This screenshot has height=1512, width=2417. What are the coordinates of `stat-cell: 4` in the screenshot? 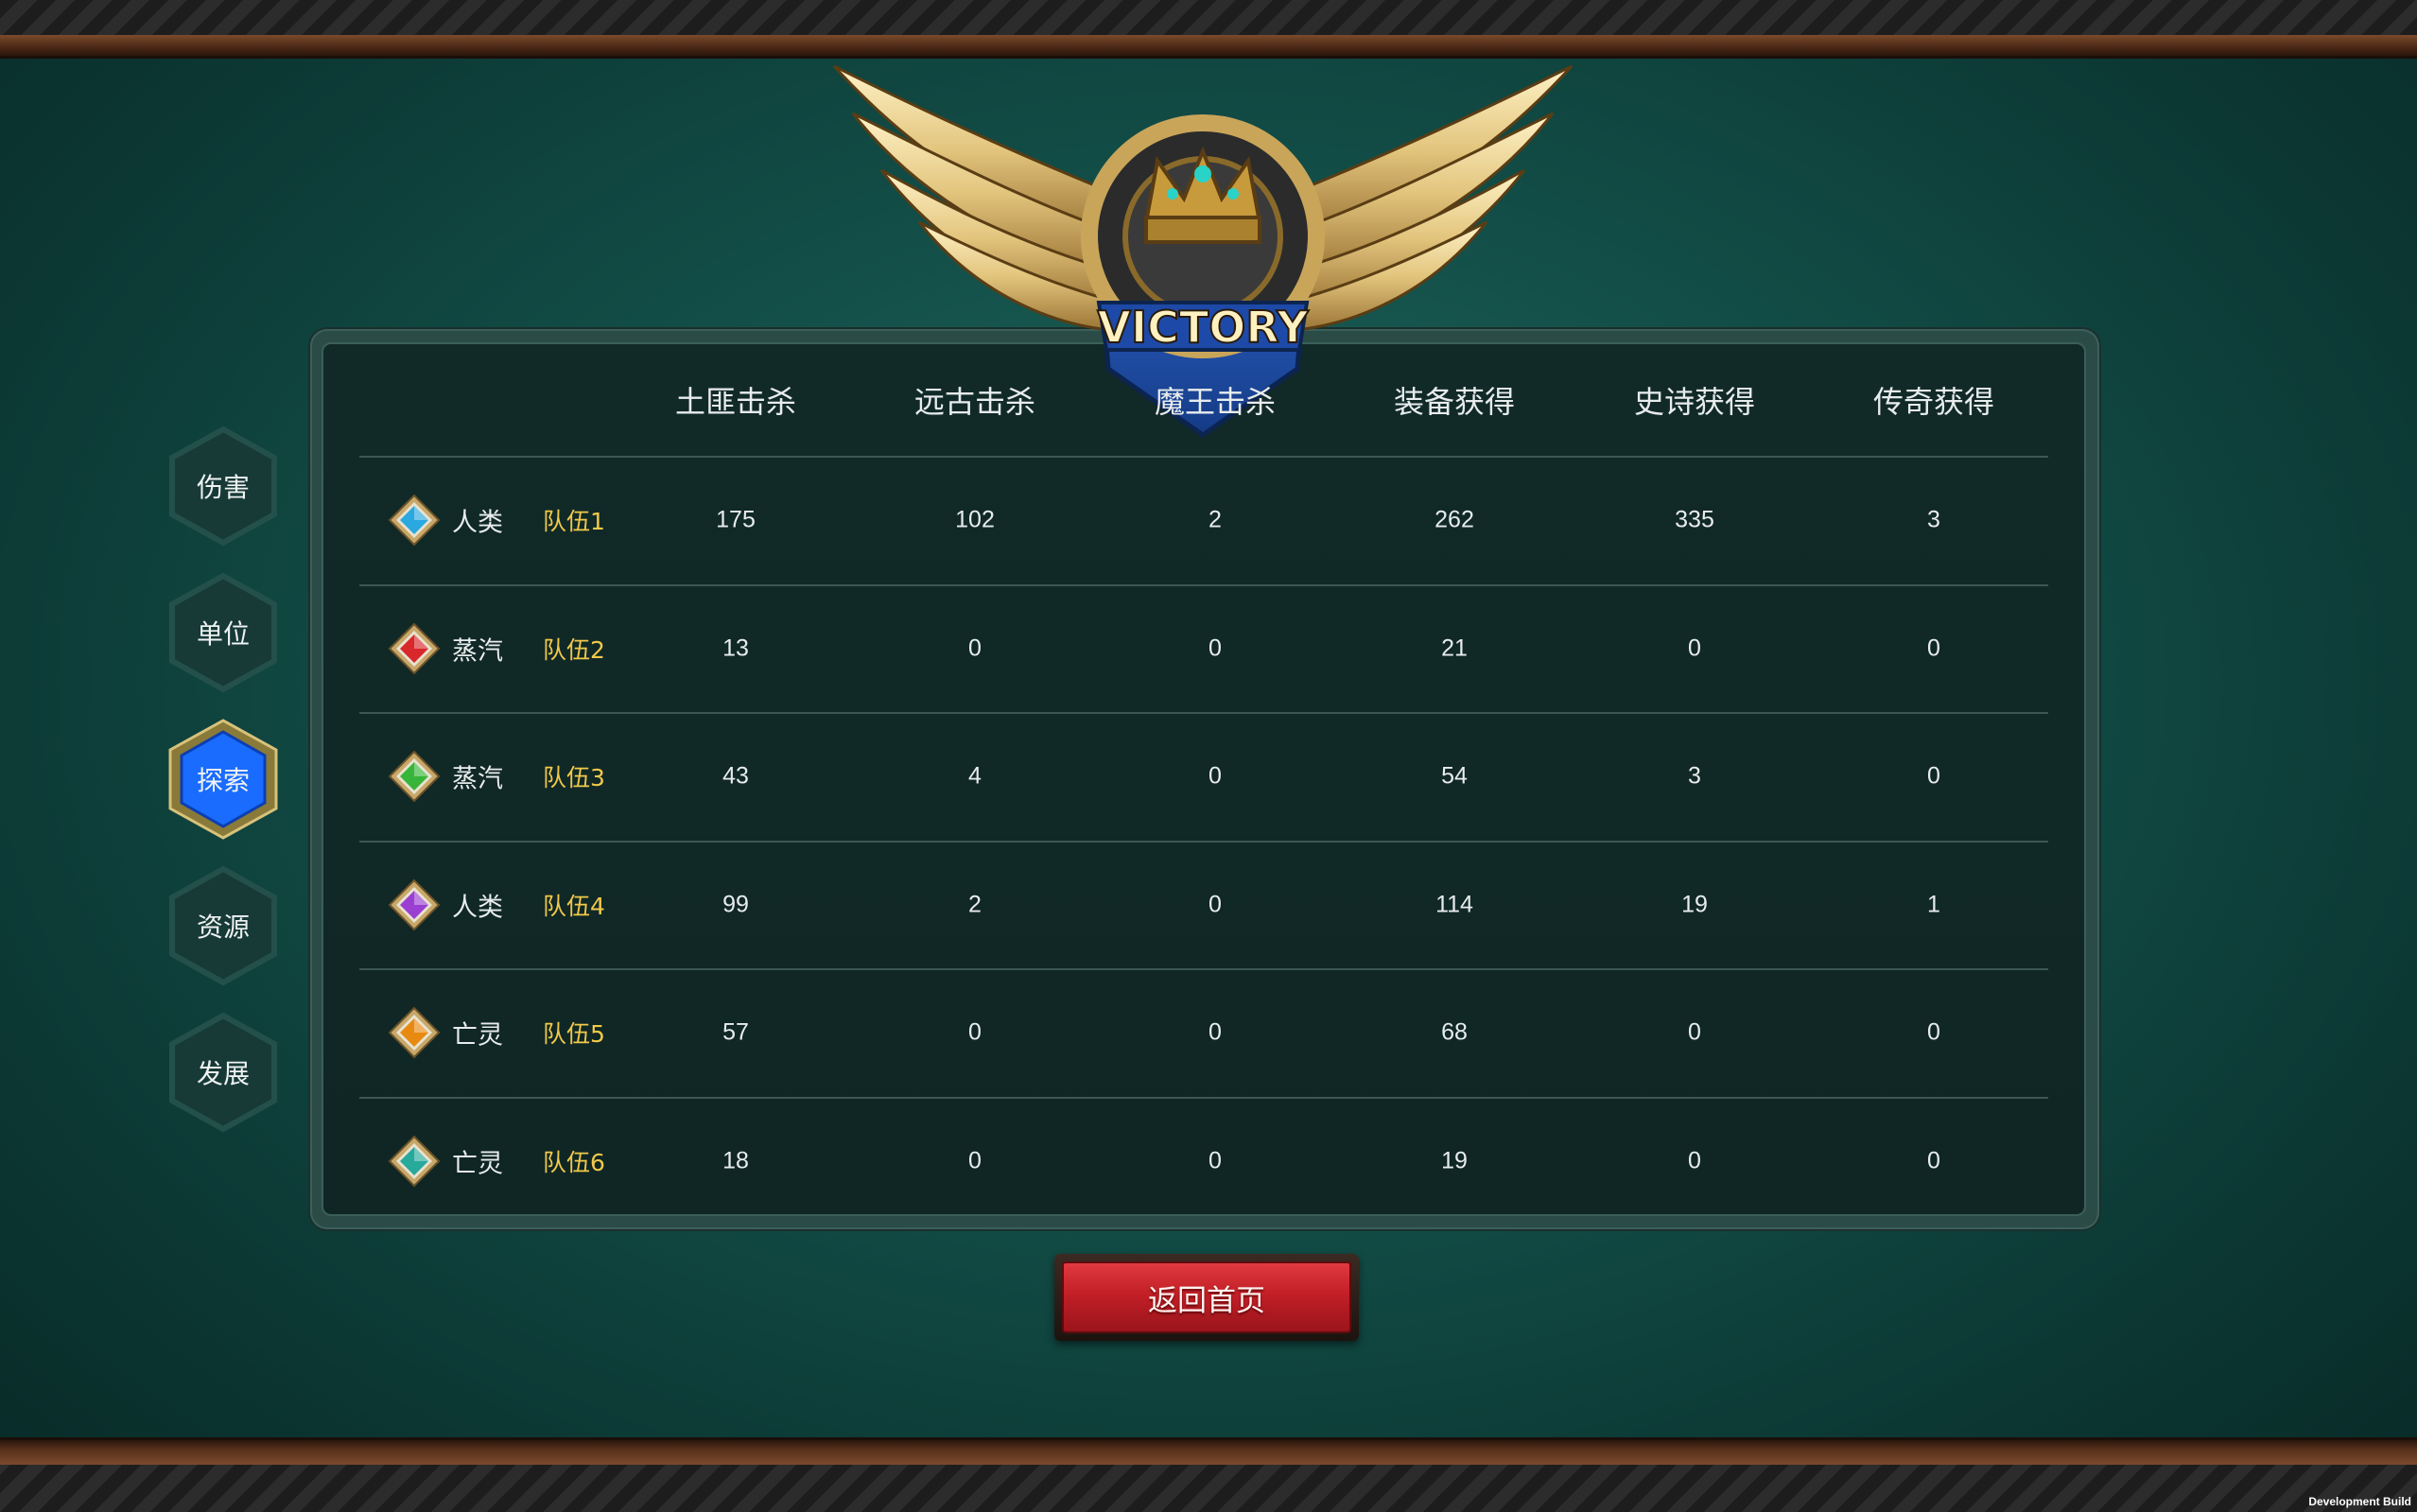 It's located at (975, 776).